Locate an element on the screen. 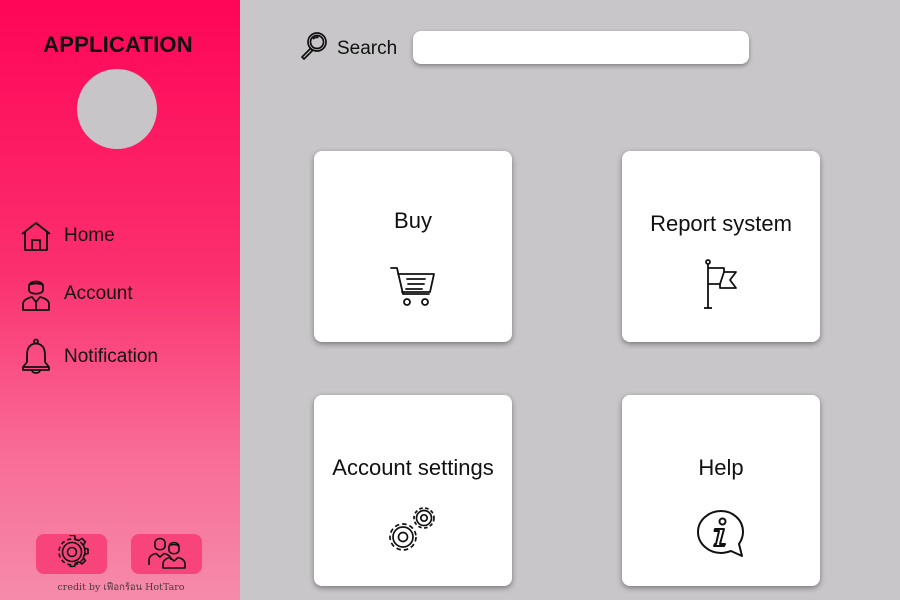 This screenshot has height=600, width=900. cart-icon is located at coordinates (413, 289).